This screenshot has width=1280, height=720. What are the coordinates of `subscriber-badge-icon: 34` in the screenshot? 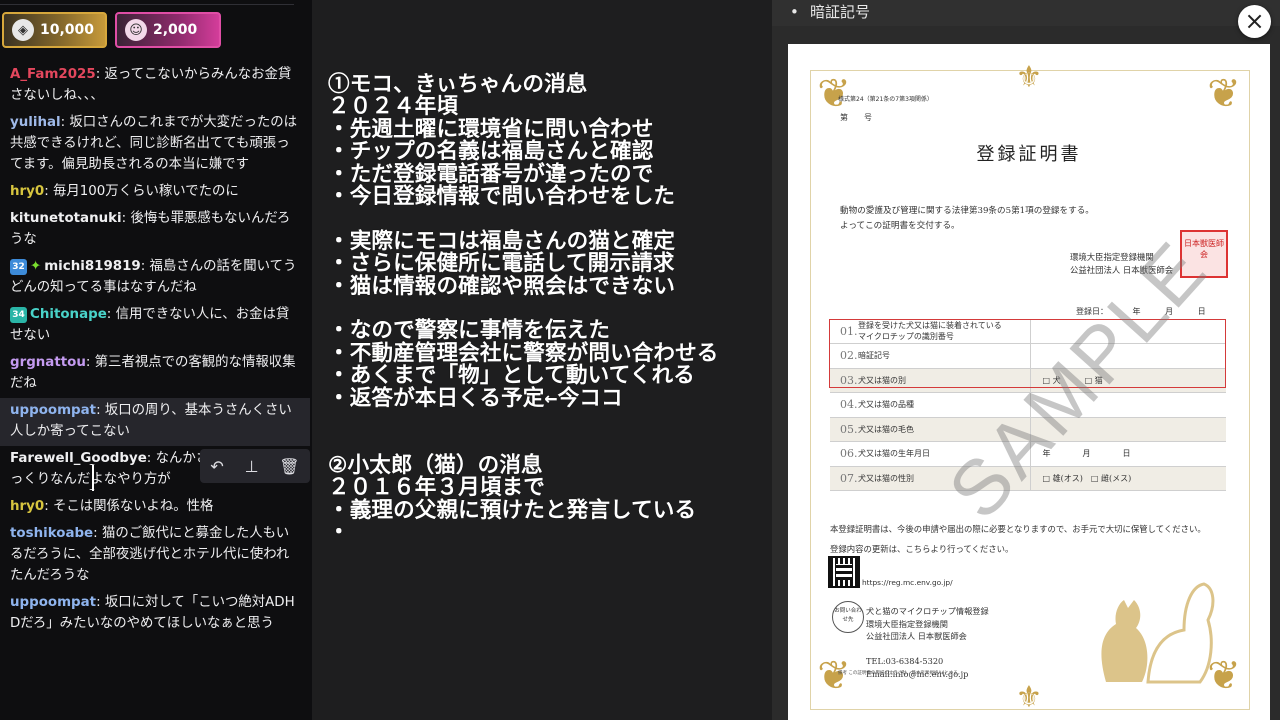 It's located at (18, 315).